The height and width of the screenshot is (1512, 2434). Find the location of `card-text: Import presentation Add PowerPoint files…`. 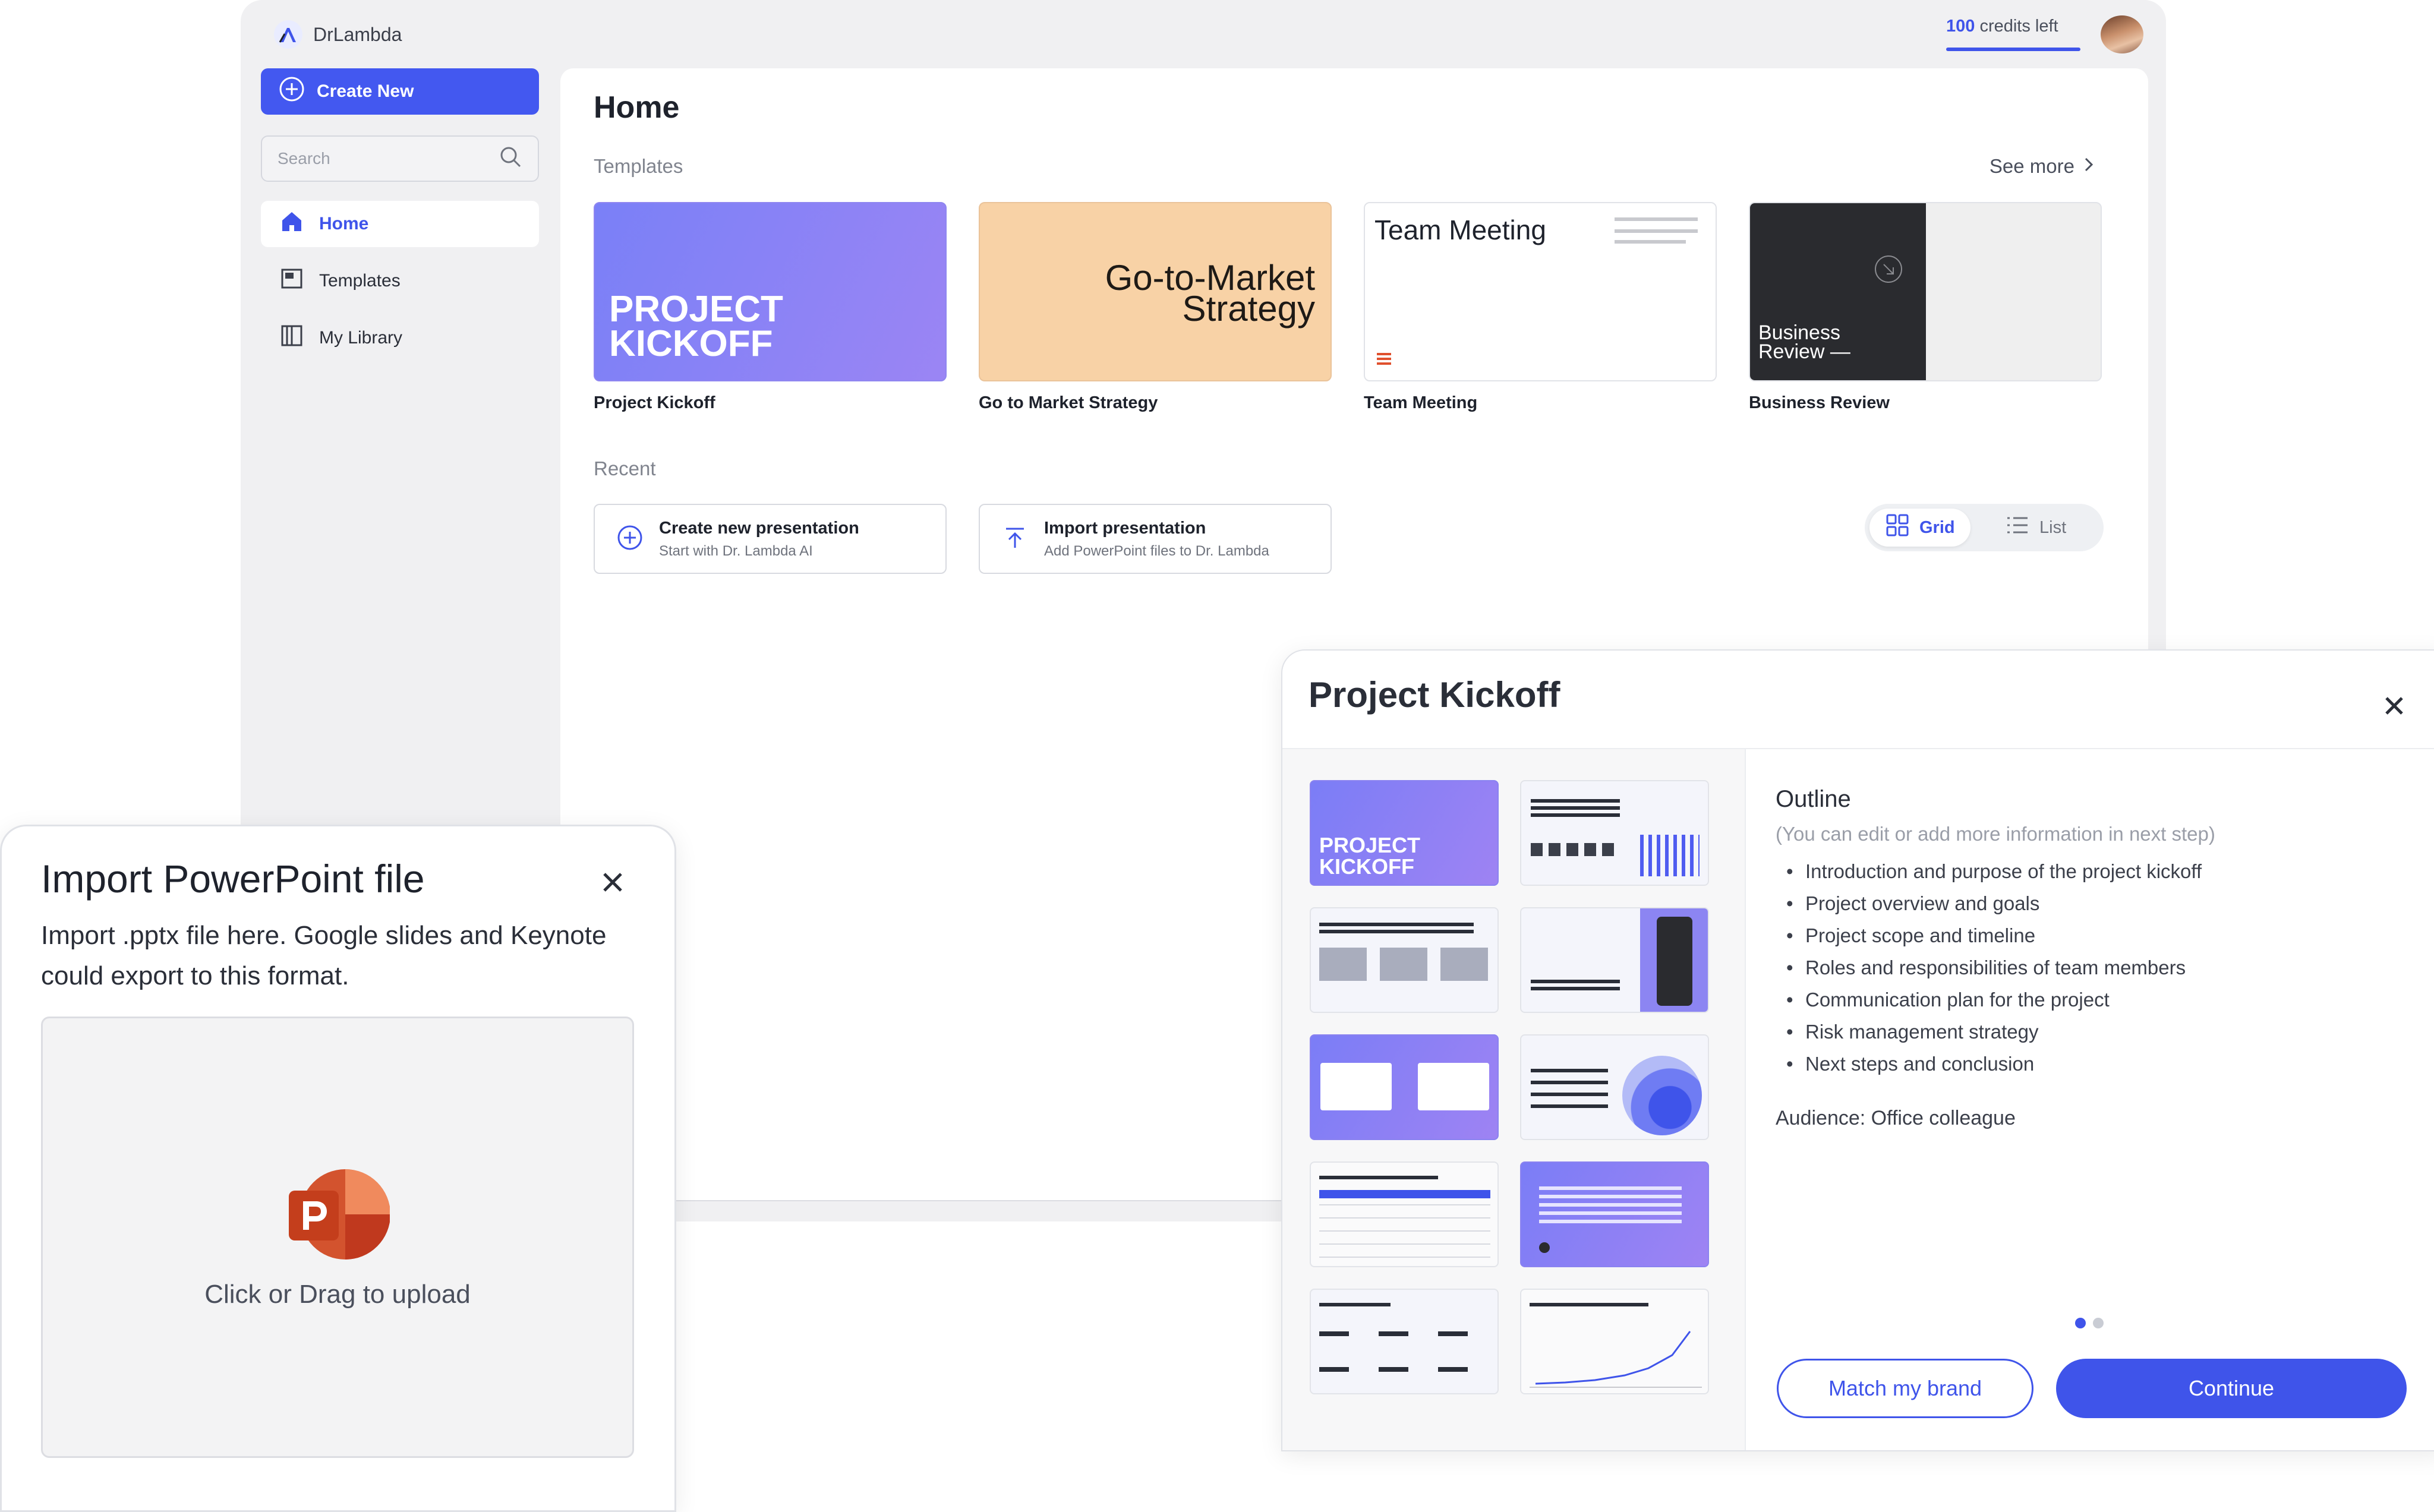

card-text: Import presentation Add PowerPoint files… is located at coordinates (1156, 539).